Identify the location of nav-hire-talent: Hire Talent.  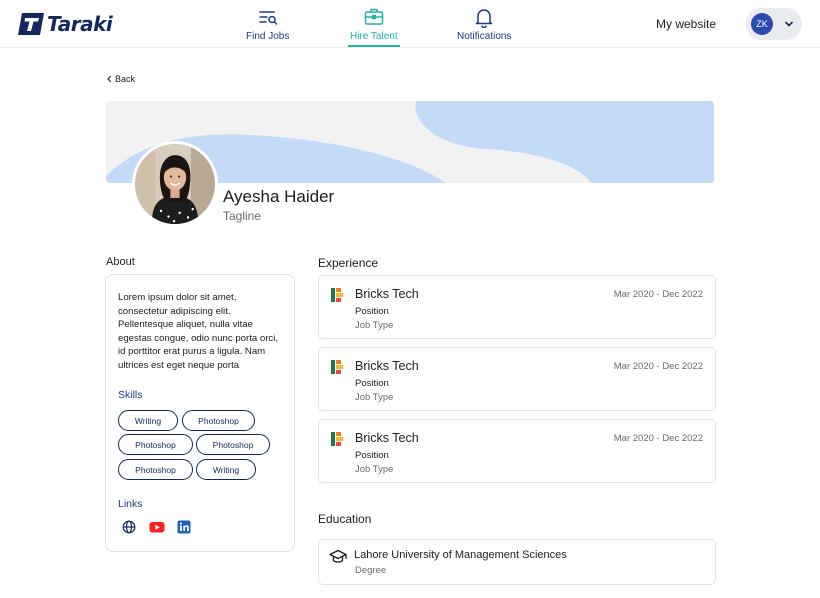
(374, 26).